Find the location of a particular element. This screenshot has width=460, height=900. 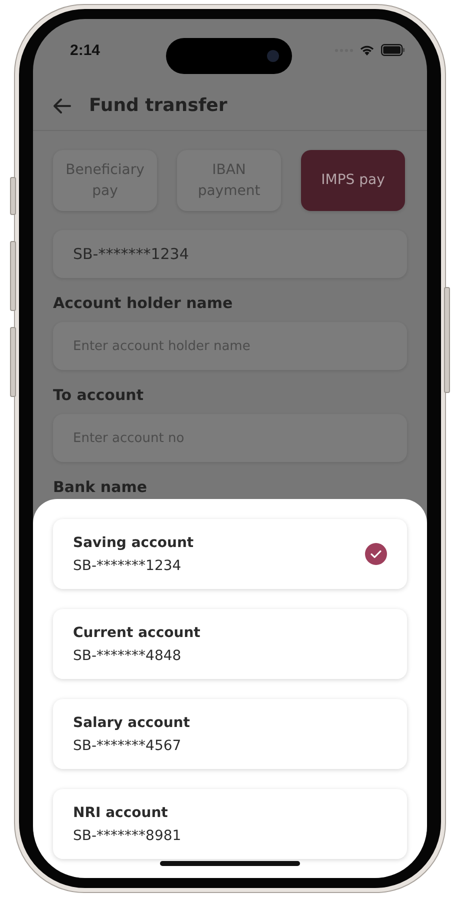

account-name: Current account is located at coordinates (137, 632).